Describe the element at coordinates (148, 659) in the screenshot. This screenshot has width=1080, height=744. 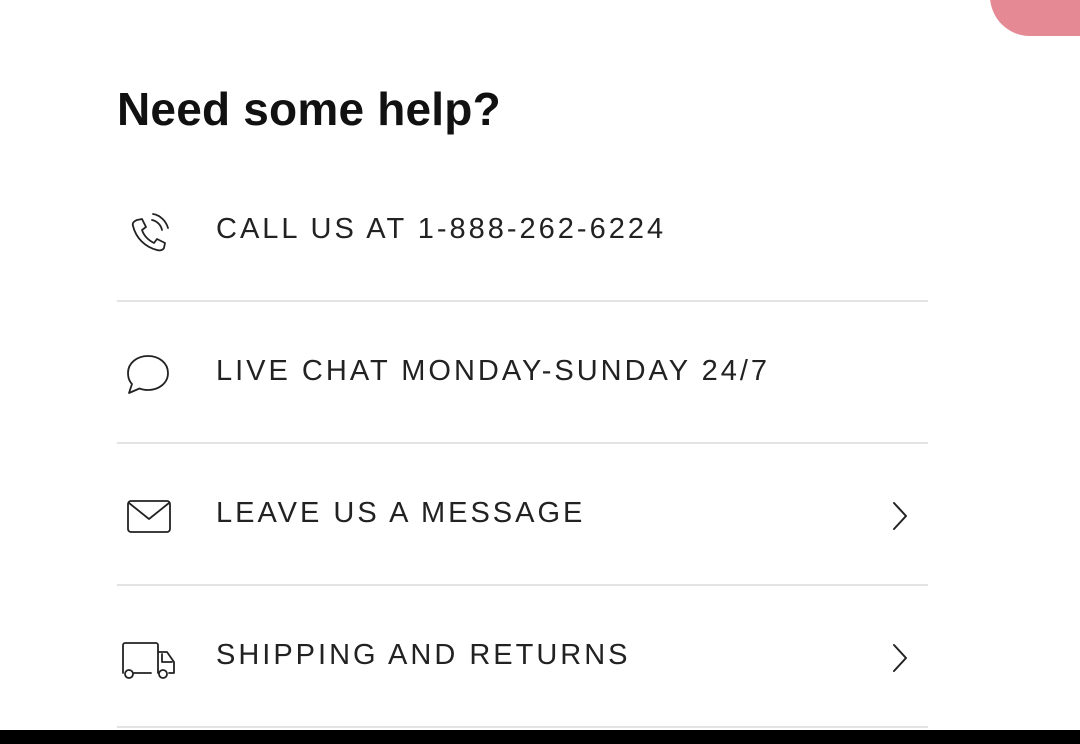
I see `truck-icon` at that location.